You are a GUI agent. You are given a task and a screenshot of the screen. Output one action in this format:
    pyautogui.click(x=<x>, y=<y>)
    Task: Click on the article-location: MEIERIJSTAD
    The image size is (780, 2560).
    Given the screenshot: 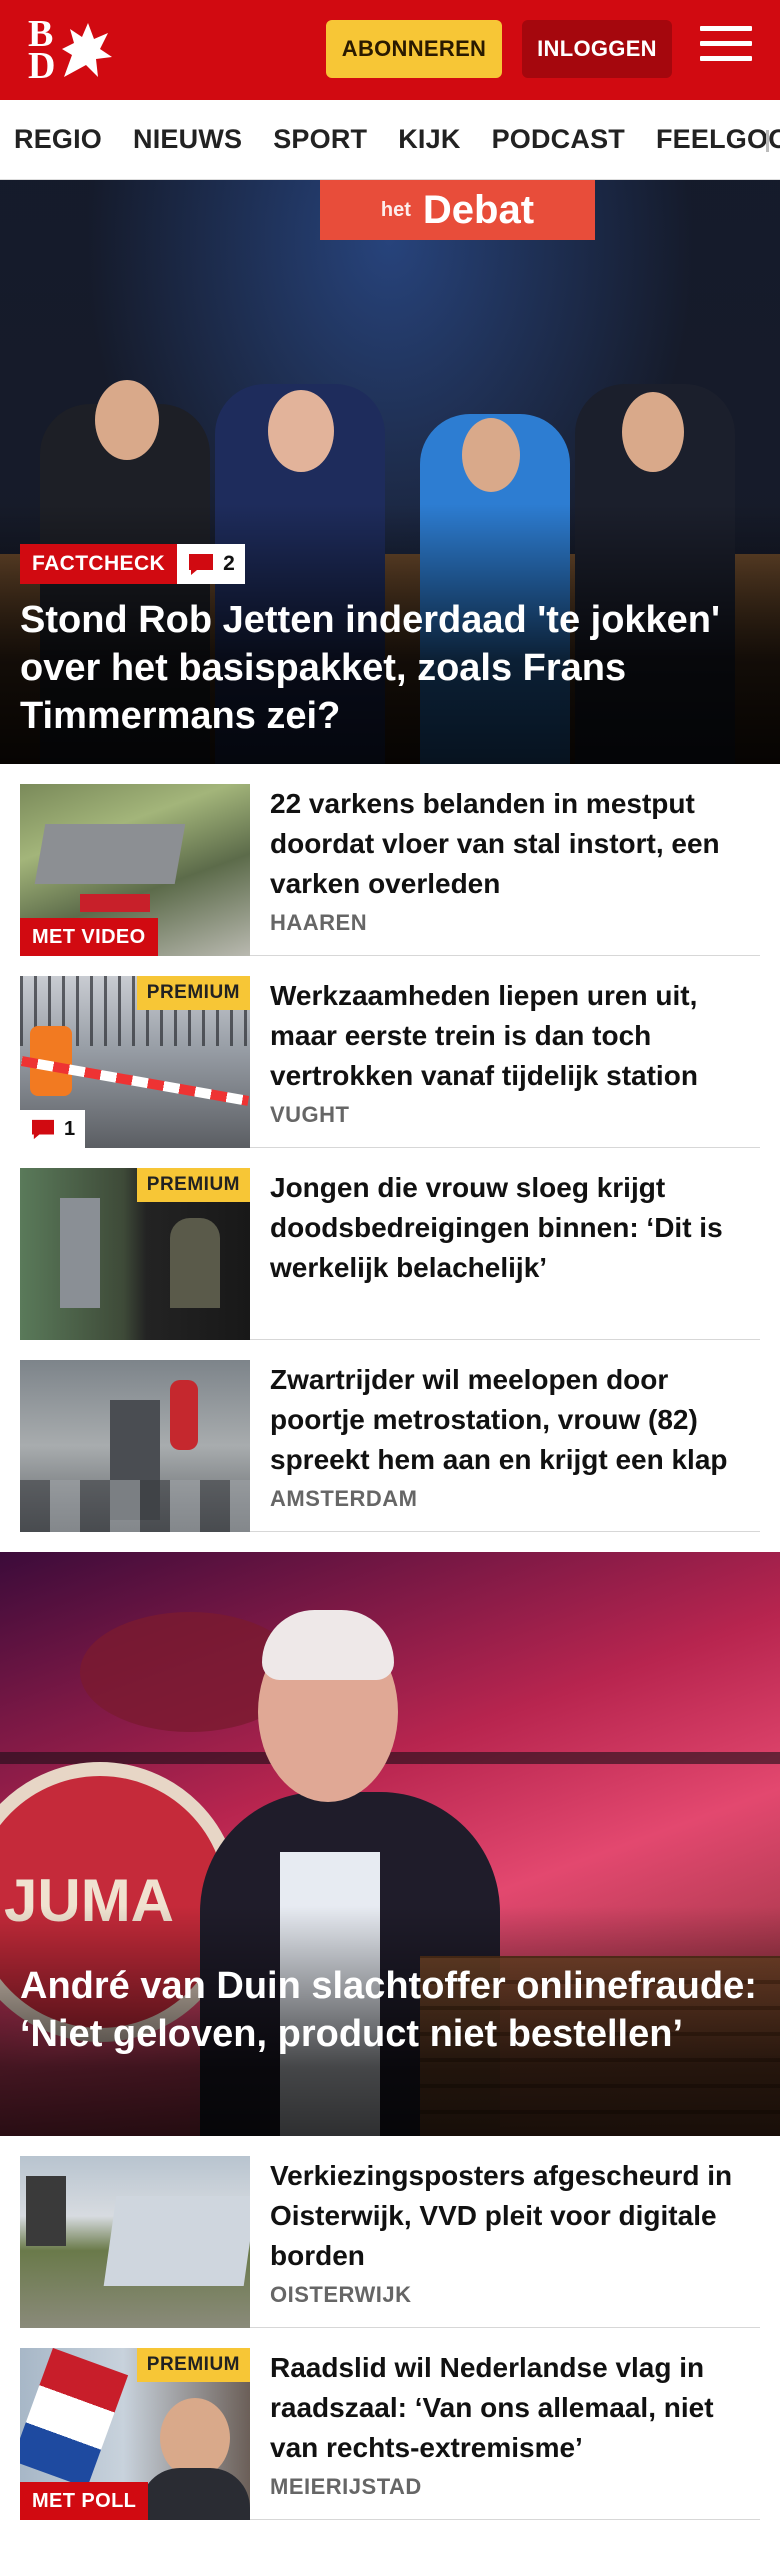 What is the action you would take?
    pyautogui.click(x=346, y=2486)
    